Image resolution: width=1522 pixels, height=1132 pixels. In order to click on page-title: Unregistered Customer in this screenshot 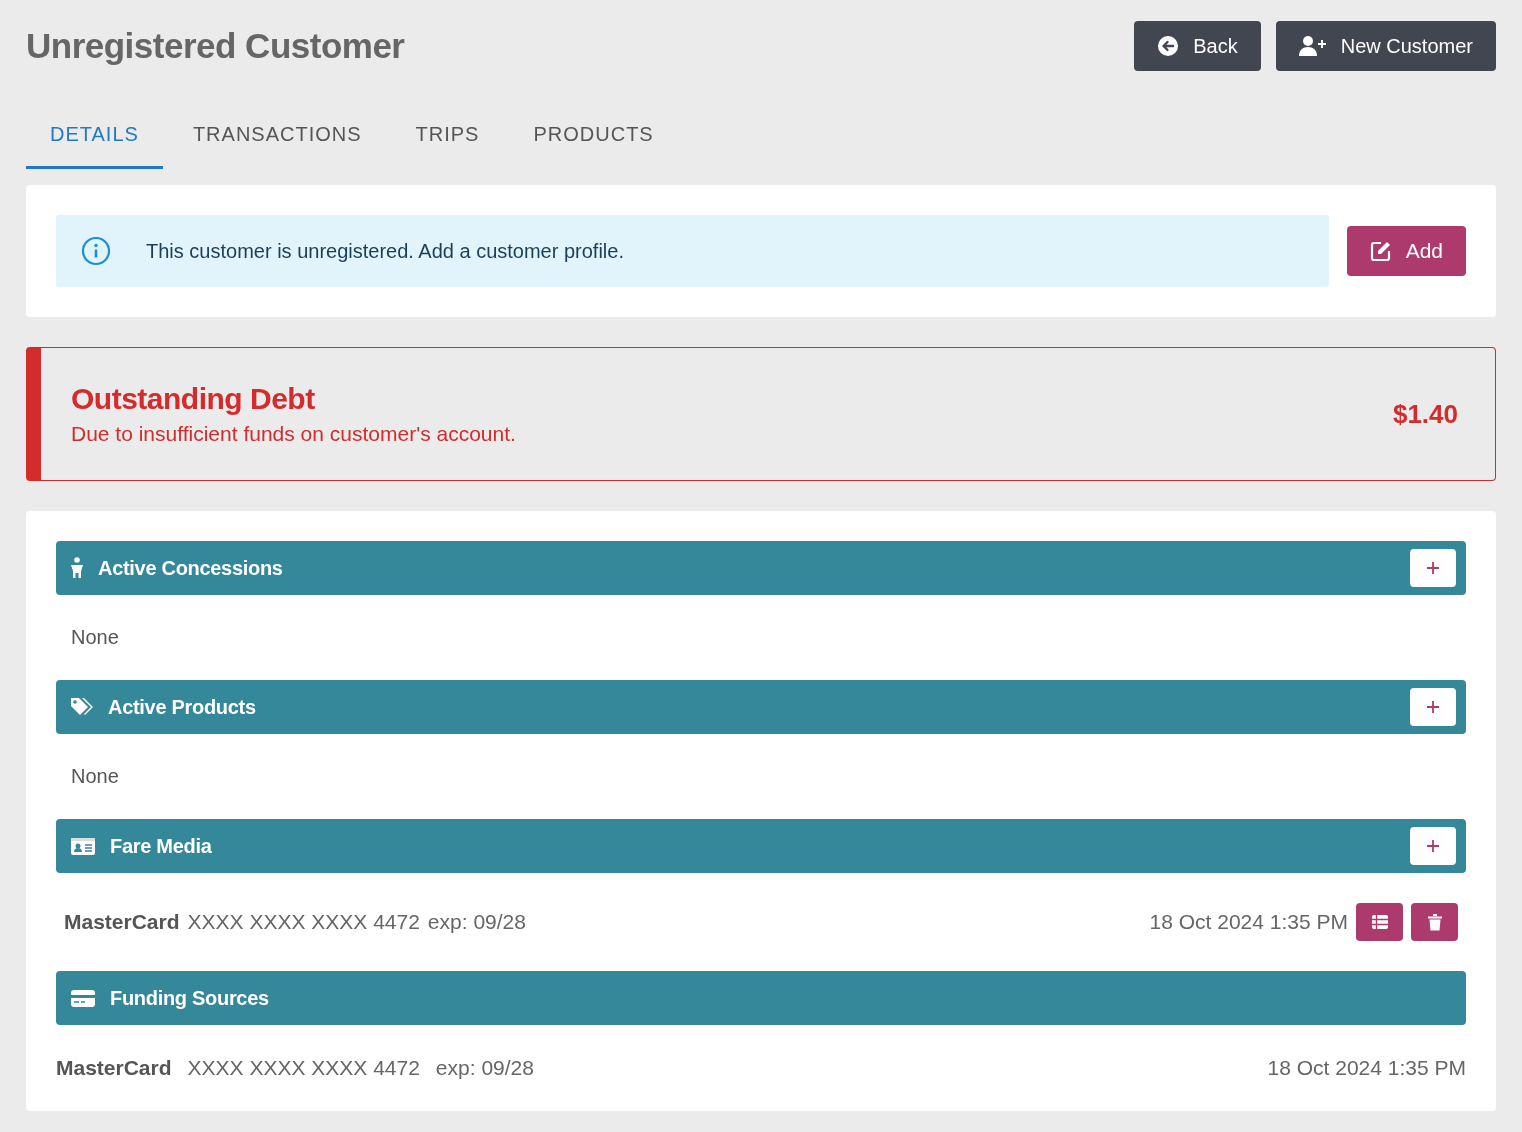, I will do `click(215, 46)`.